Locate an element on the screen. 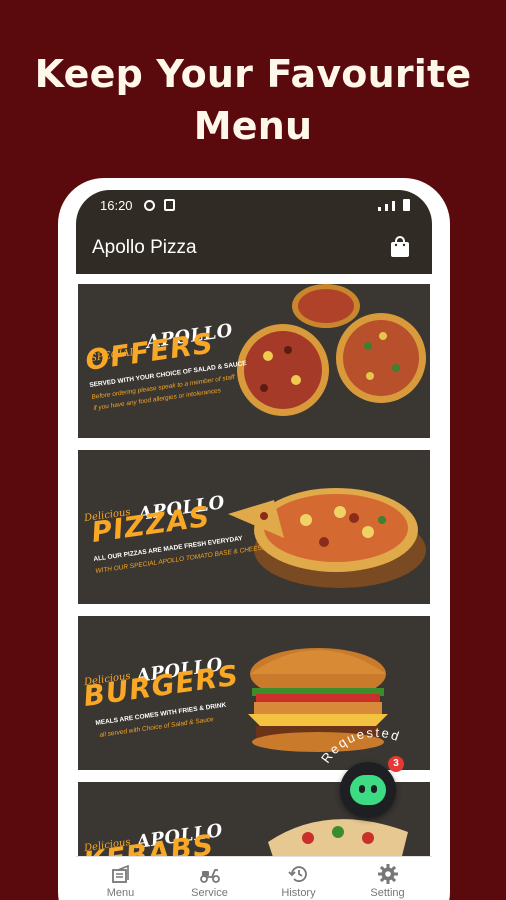 Image resolution: width=506 pixels, height=900 pixels. bottom-nav: Menu Service History Setting is located at coordinates (254, 878).